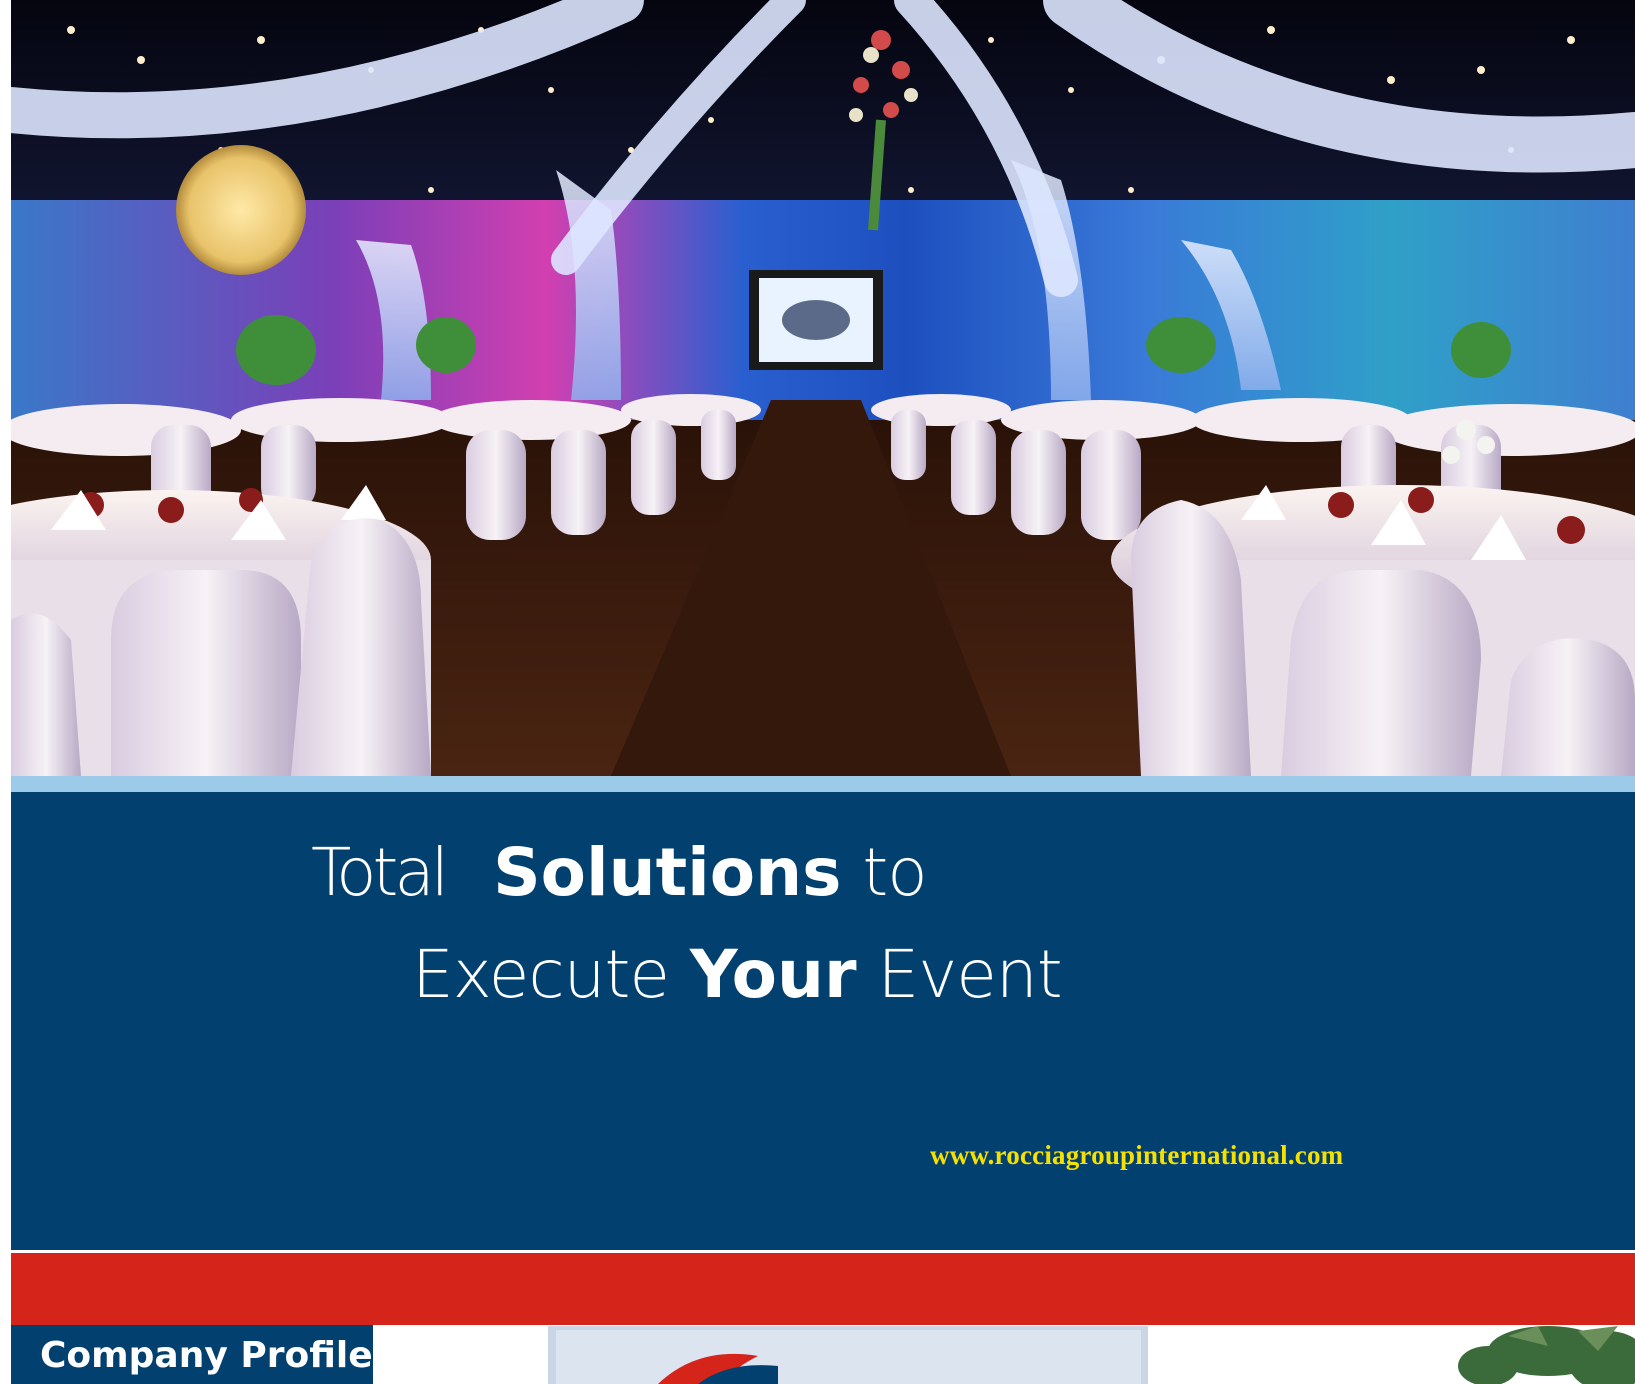  I want to click on company-profile-label: Company Profile, so click(206, 1355).